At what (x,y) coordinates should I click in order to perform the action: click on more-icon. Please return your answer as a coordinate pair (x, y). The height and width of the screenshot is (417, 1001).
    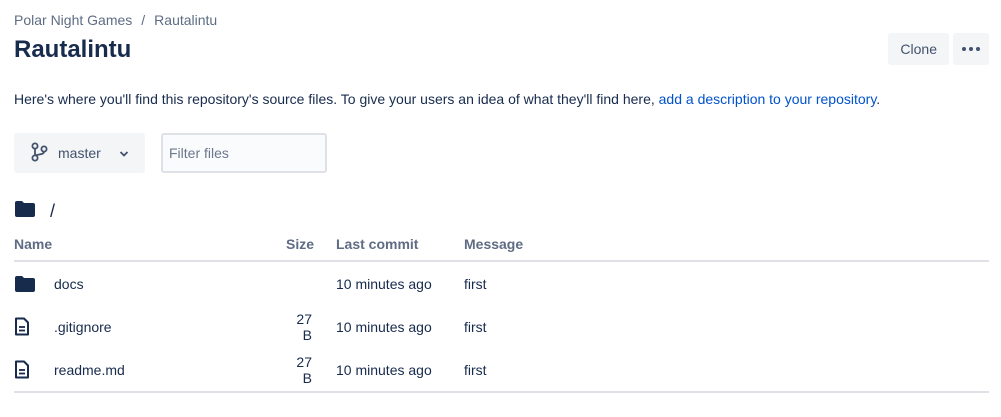
    Looking at the image, I should click on (971, 49).